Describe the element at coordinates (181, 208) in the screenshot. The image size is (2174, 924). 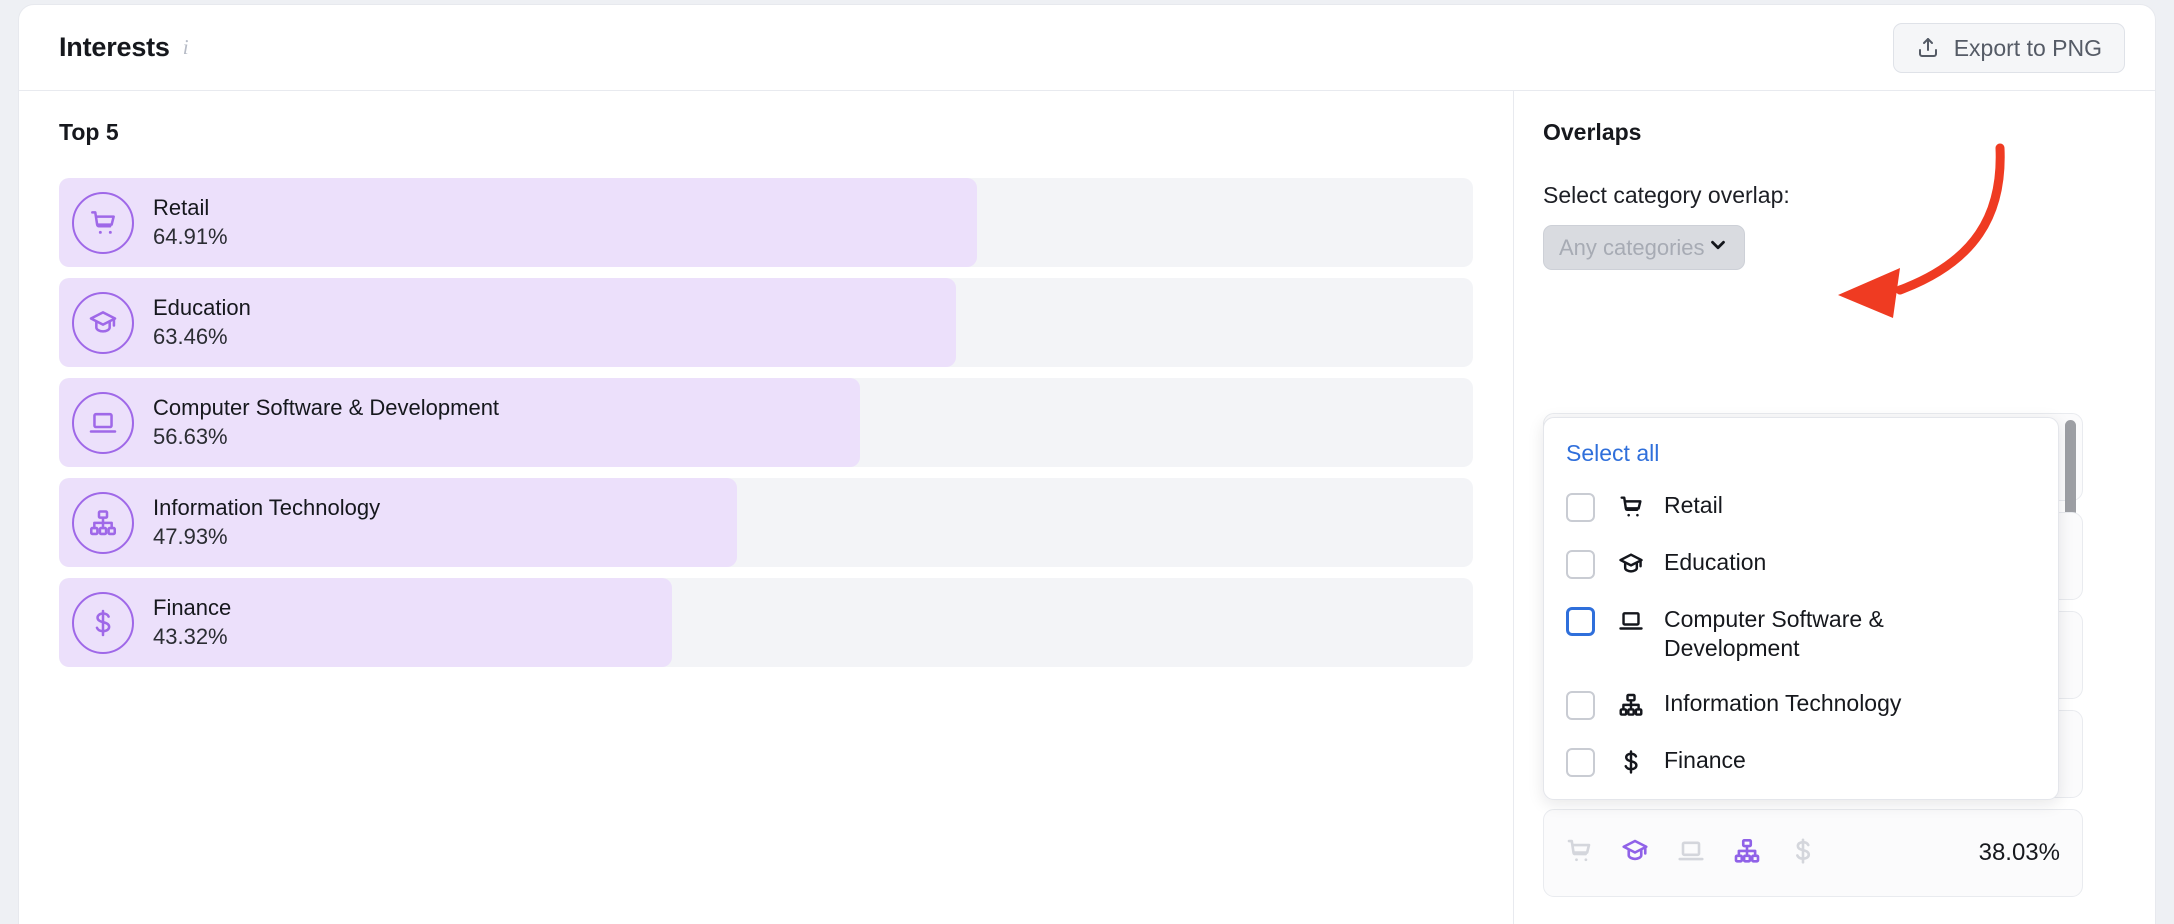
I see `interest-label: Retail` at that location.